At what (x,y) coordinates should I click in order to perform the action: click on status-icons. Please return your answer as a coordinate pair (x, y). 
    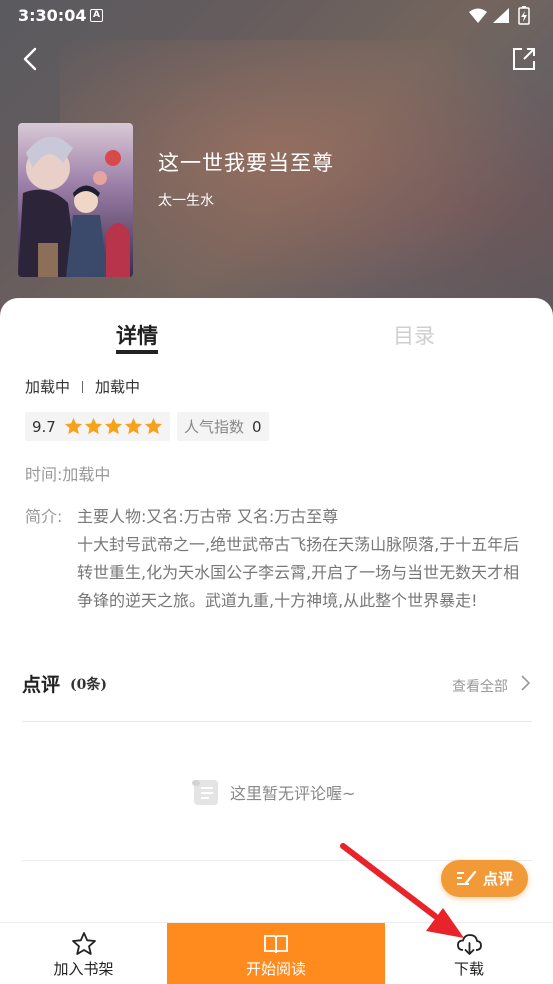
    Looking at the image, I should click on (499, 15).